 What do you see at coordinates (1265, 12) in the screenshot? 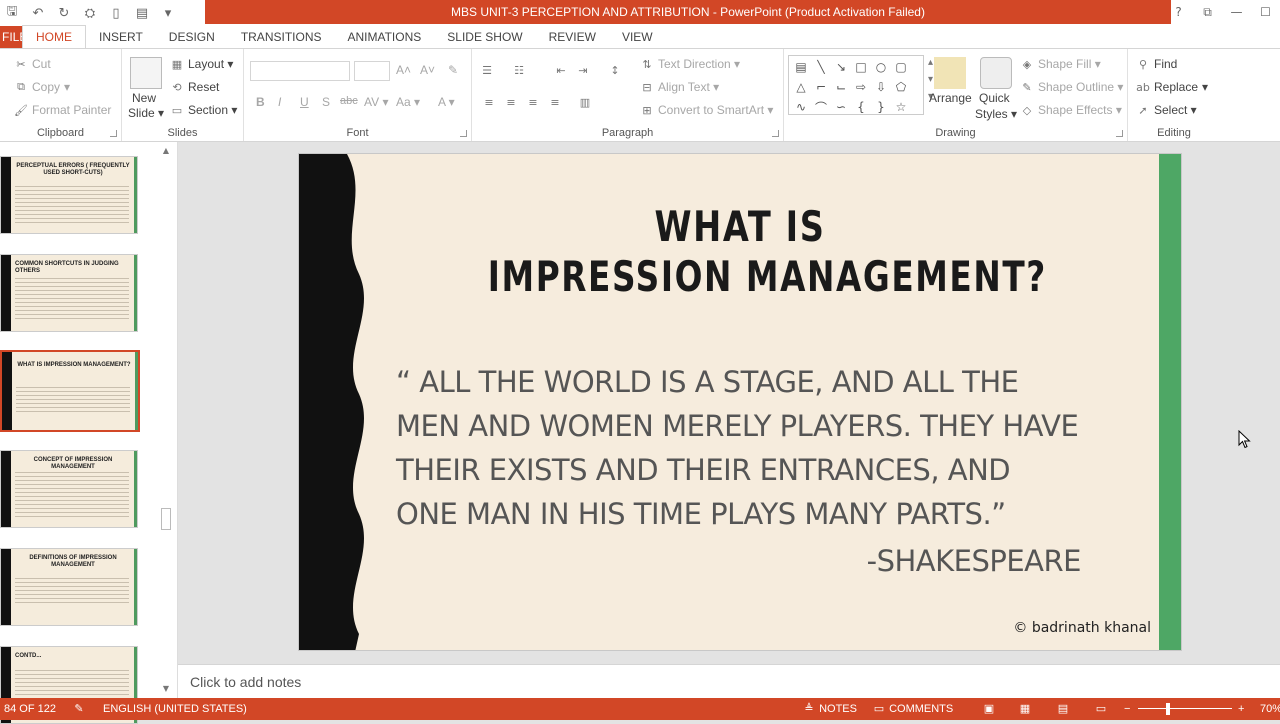
I see `maximize-icon: ☐` at bounding box center [1265, 12].